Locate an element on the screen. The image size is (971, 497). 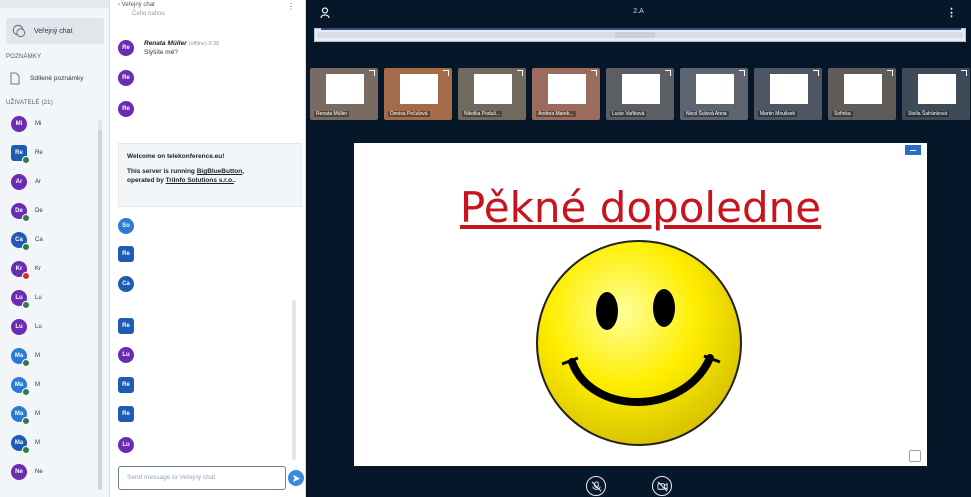
welcome-line-3-text: operated by is located at coordinates (146, 180).